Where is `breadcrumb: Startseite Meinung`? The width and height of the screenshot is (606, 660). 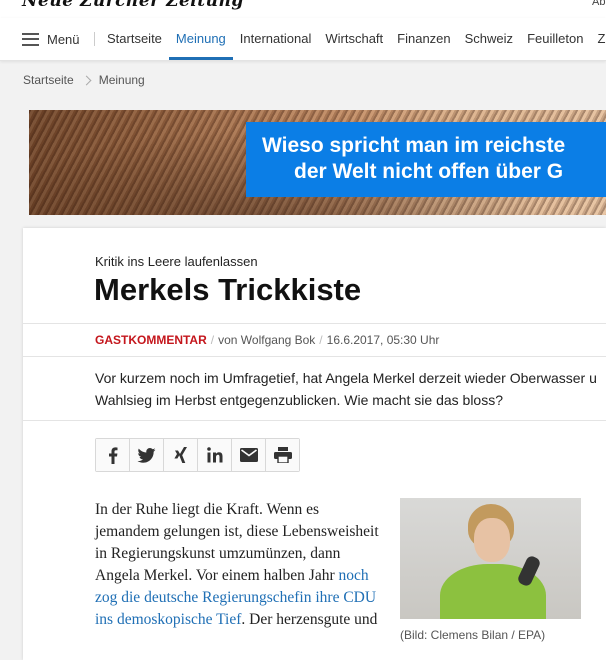 breadcrumb: Startseite Meinung is located at coordinates (84, 80).